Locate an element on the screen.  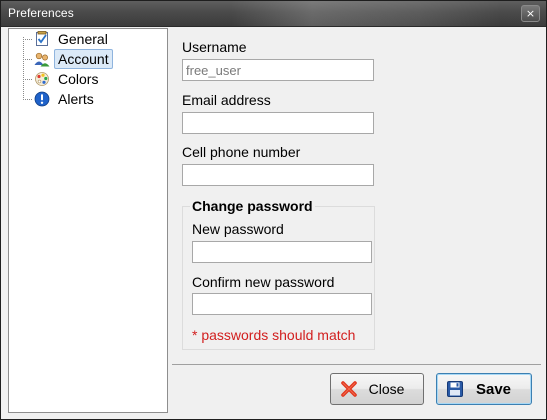
window-close-button: × is located at coordinates (530, 13).